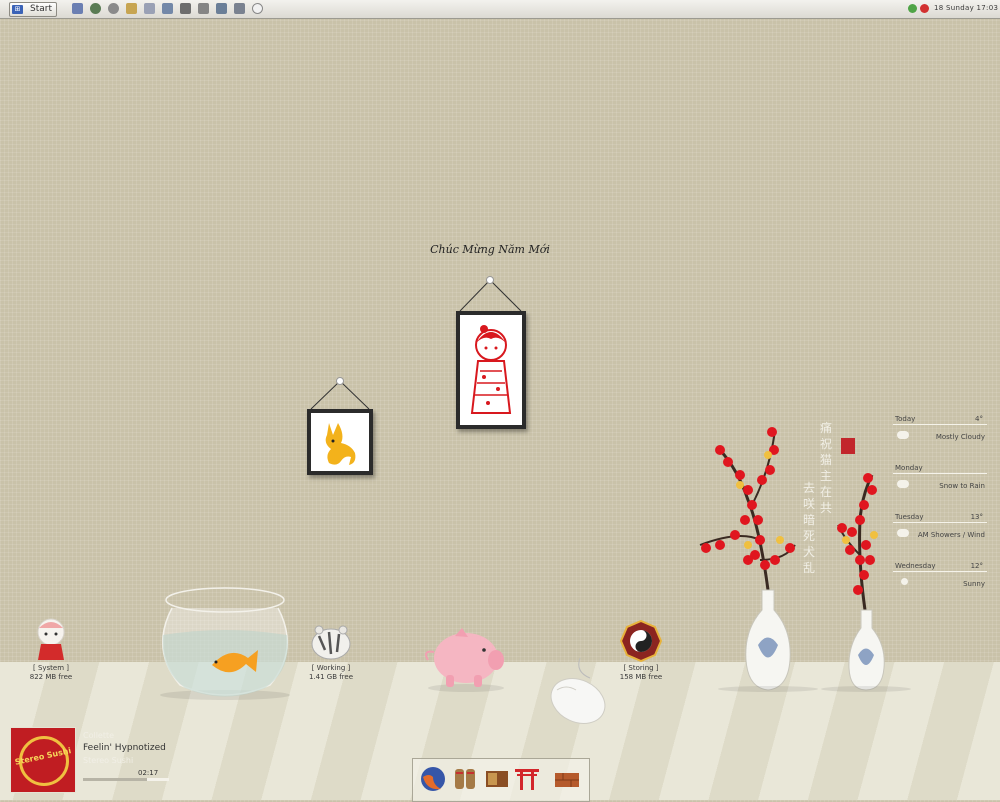 The width and height of the screenshot is (1000, 802). What do you see at coordinates (497, 779) in the screenshot?
I see `brown-book-icon` at bounding box center [497, 779].